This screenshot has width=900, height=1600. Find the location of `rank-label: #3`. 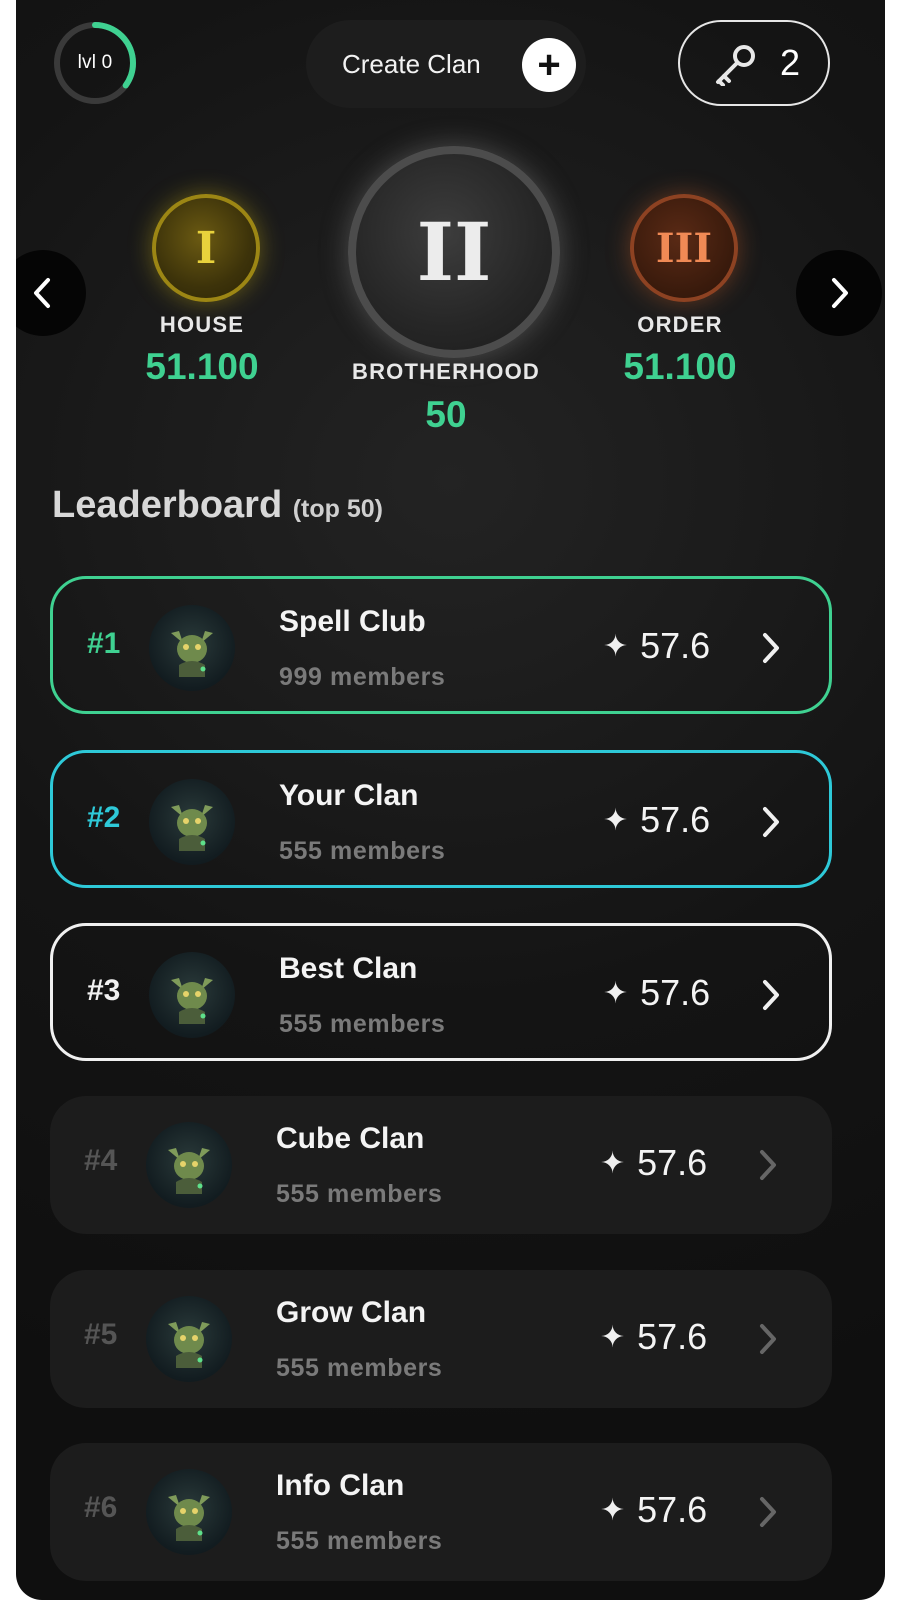

rank-label: #3 is located at coordinates (104, 990).